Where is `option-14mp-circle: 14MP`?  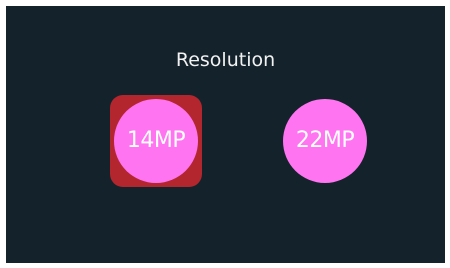 option-14mp-circle: 14MP is located at coordinates (156, 141).